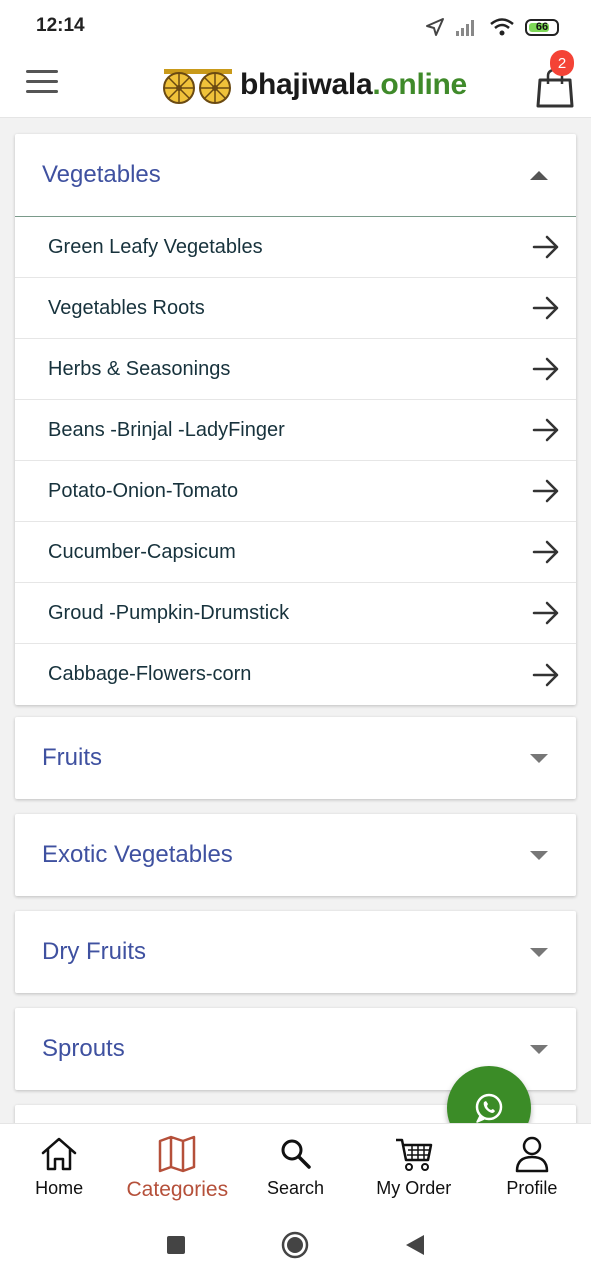 The image size is (591, 1280). I want to click on search-icon, so click(296, 1154).